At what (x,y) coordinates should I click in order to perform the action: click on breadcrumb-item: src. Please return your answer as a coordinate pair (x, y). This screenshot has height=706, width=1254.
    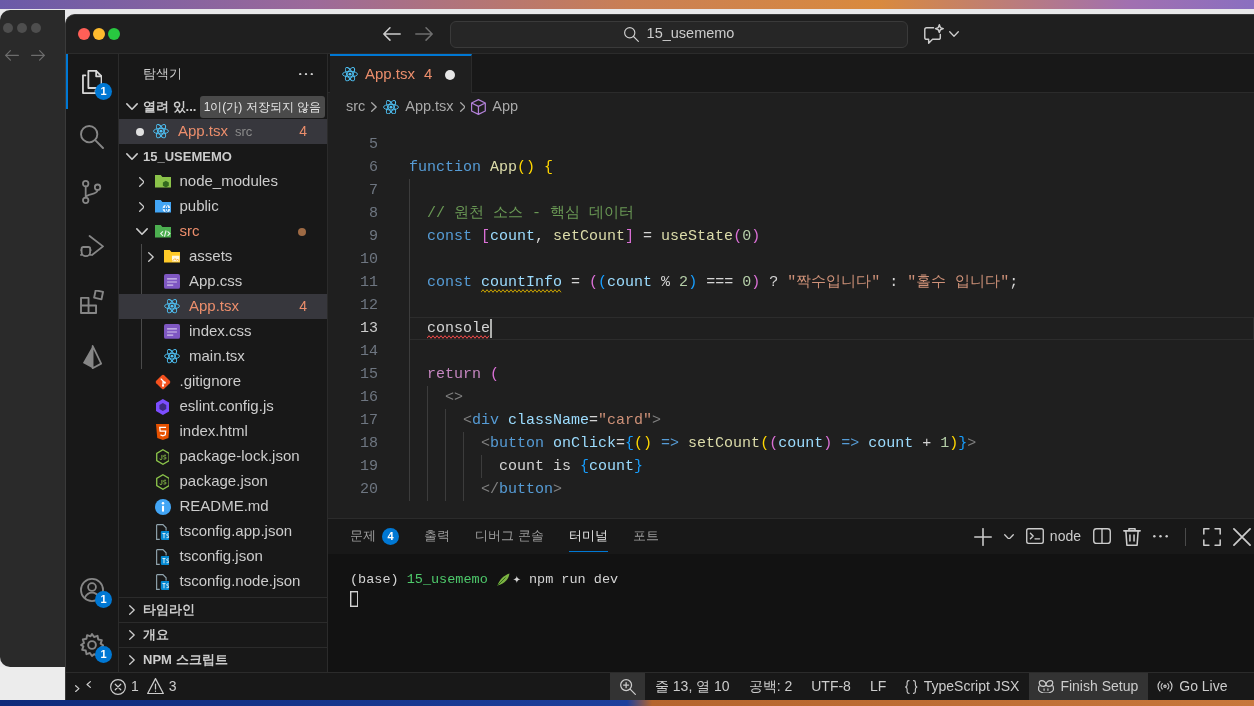
    Looking at the image, I should click on (356, 107).